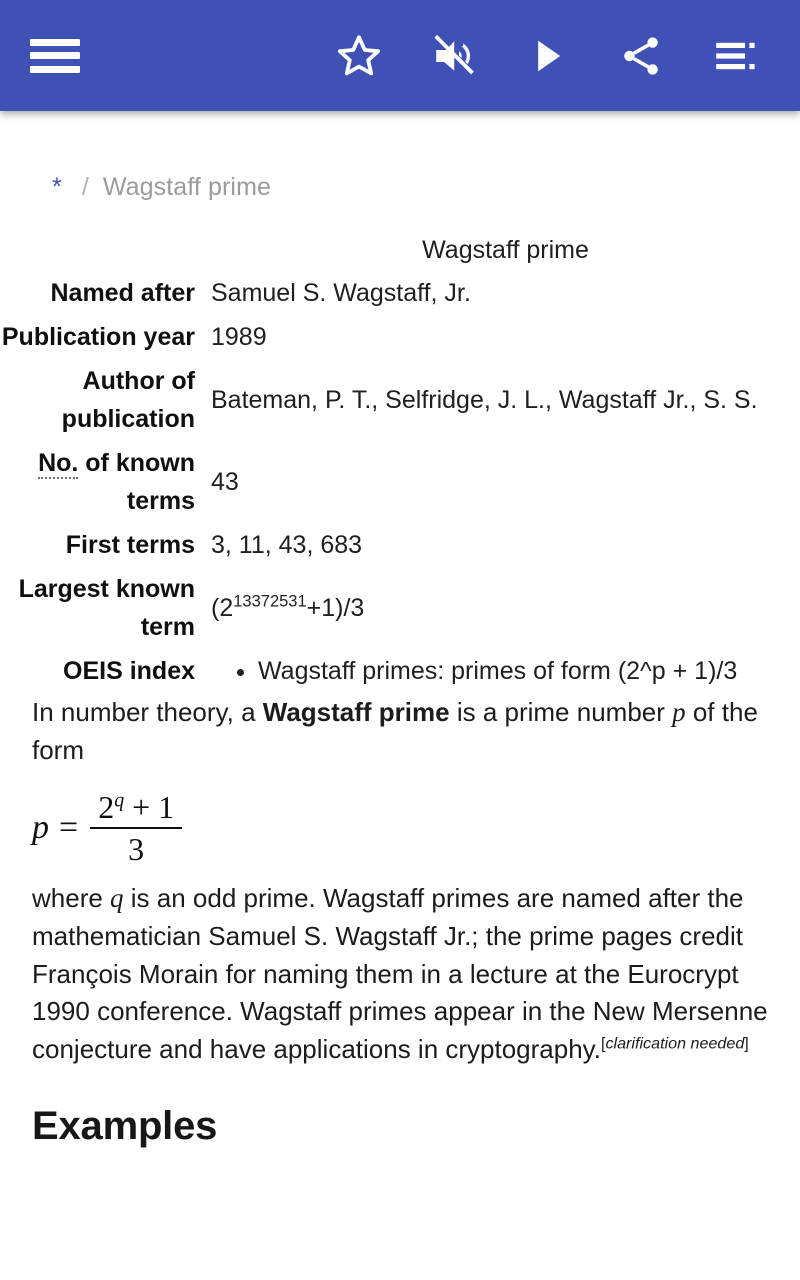  Describe the element at coordinates (58, 464) in the screenshot. I see `abbr-no: No.` at that location.